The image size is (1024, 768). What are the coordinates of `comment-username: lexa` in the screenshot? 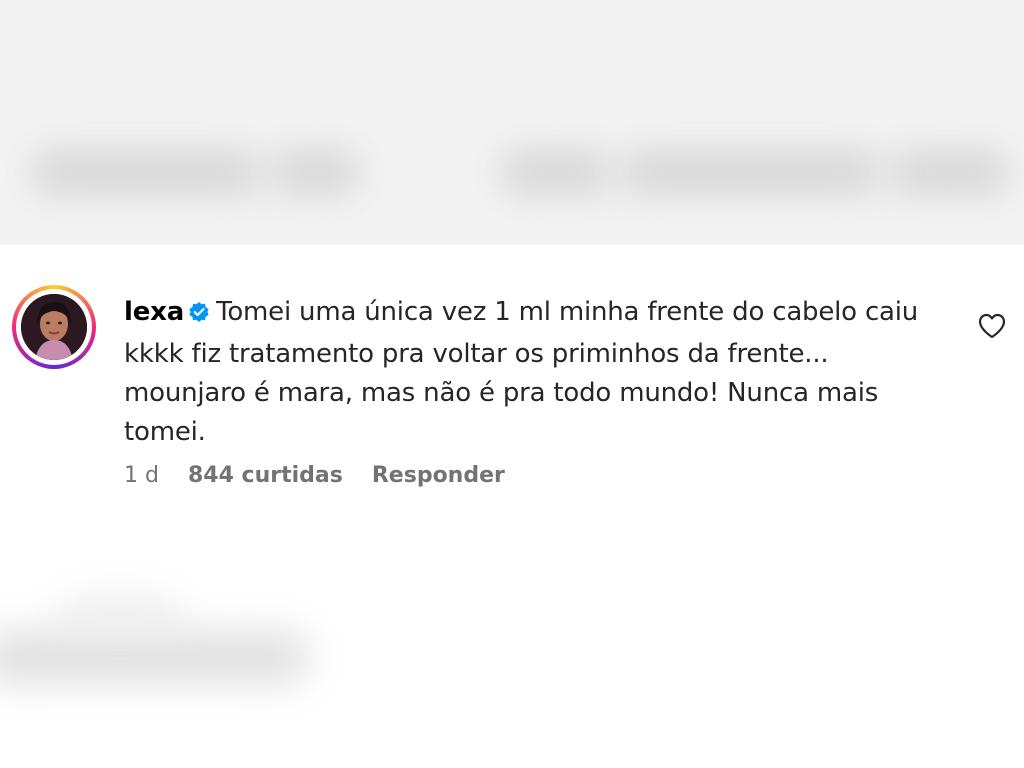 It's located at (154, 312).